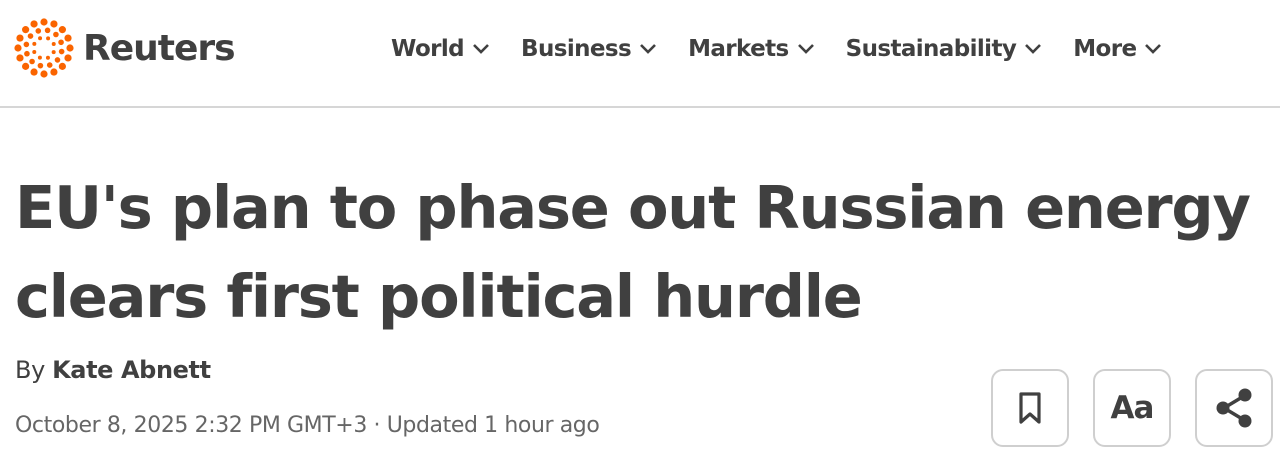  I want to click on nav-item-world: World, so click(440, 49).